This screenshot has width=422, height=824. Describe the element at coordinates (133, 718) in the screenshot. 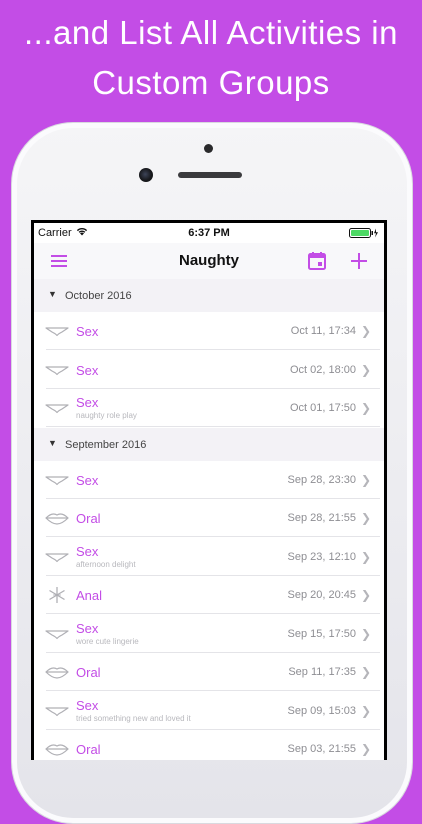

I see `activity-note: tried something new and loved it` at that location.